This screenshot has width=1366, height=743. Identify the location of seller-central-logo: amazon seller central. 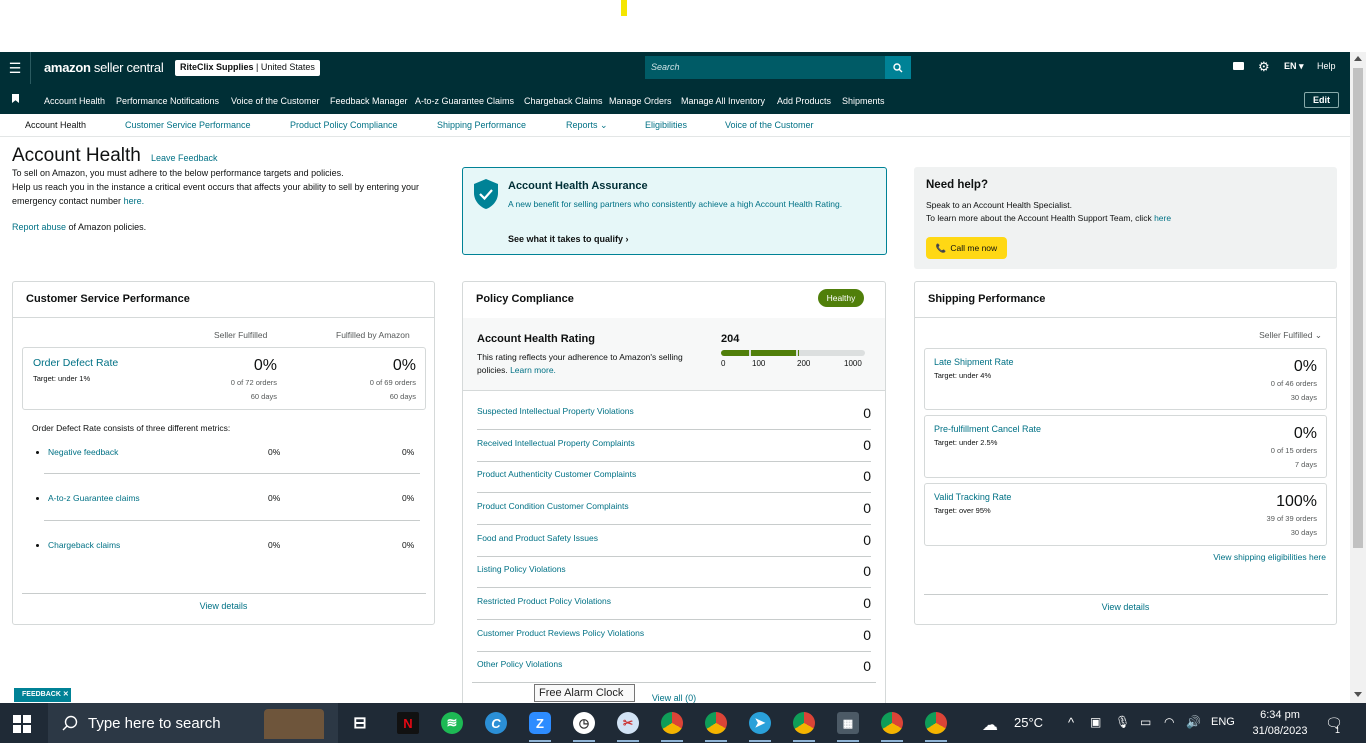
(104, 67).